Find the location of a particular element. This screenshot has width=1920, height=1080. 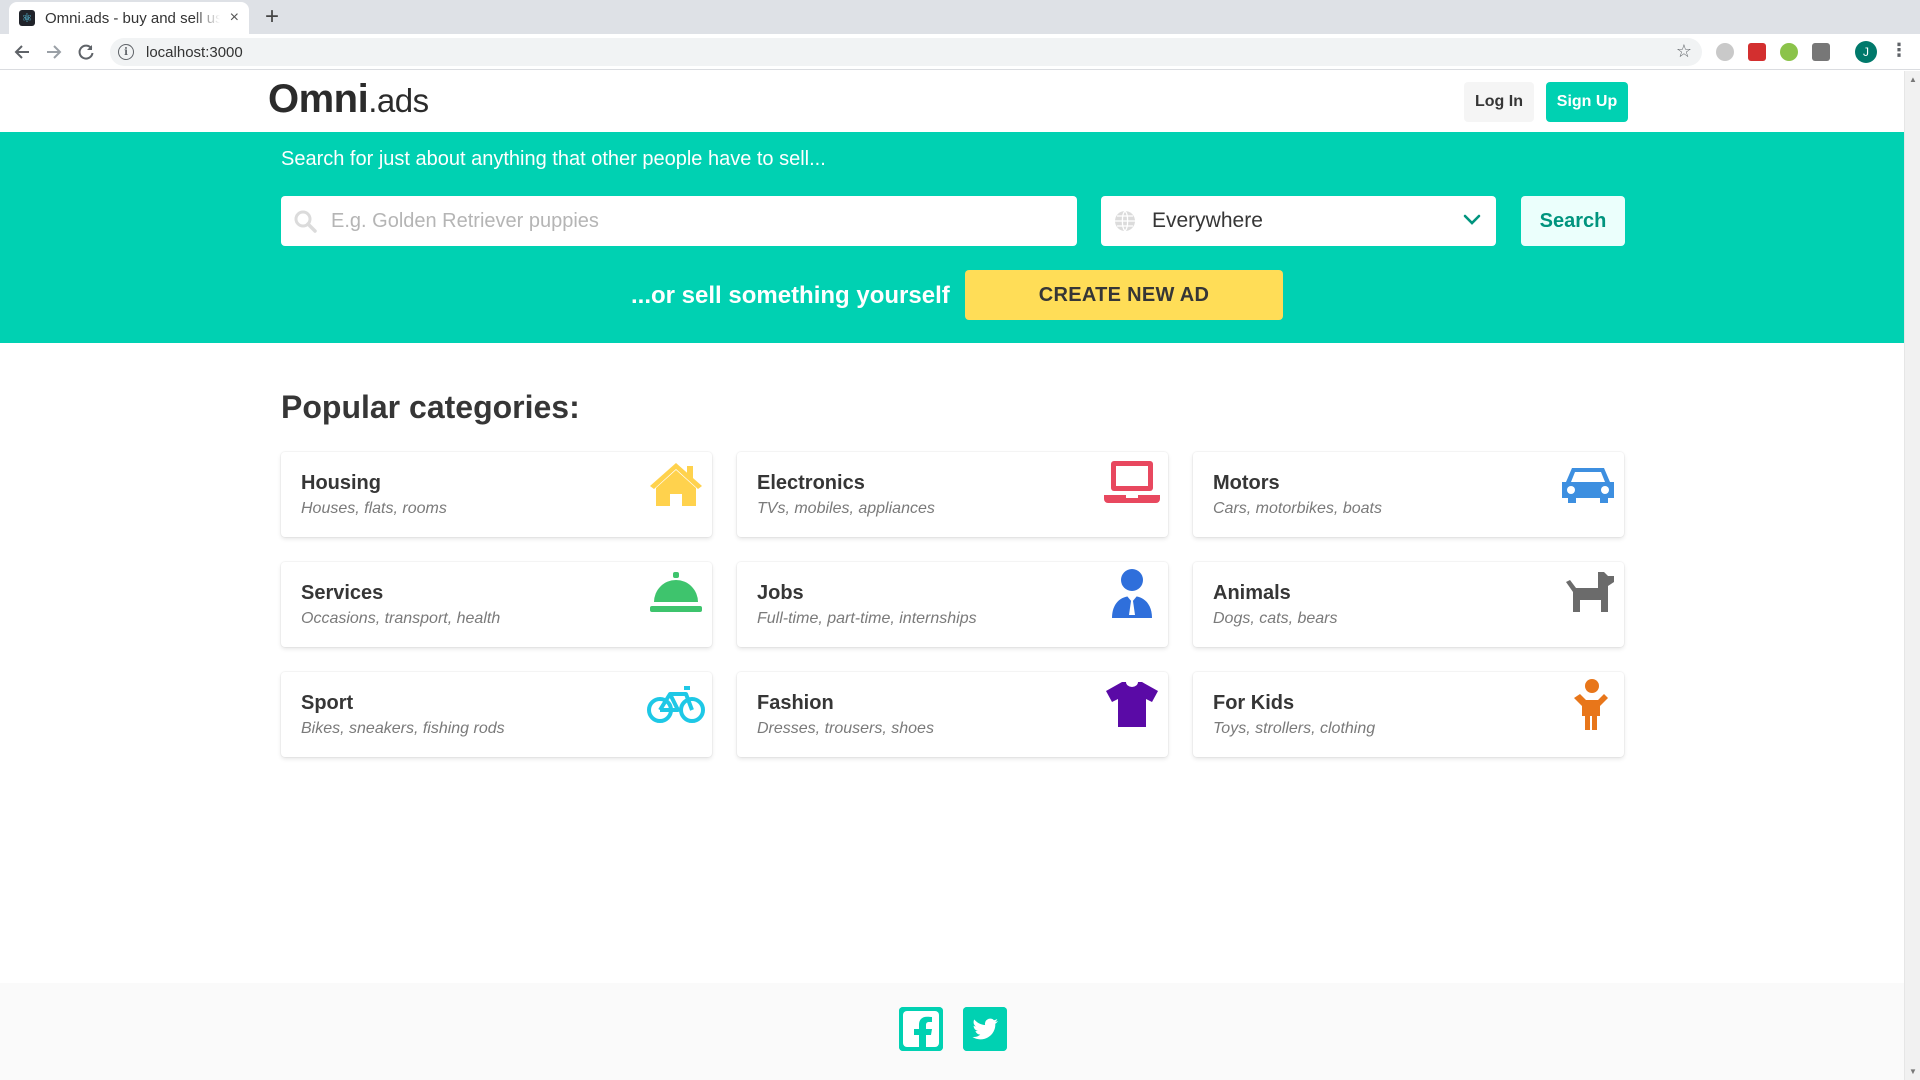

url-text: localhost:3000 is located at coordinates (194, 52).